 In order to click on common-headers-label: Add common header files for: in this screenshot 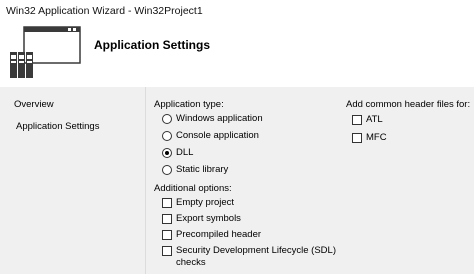, I will do `click(408, 104)`.